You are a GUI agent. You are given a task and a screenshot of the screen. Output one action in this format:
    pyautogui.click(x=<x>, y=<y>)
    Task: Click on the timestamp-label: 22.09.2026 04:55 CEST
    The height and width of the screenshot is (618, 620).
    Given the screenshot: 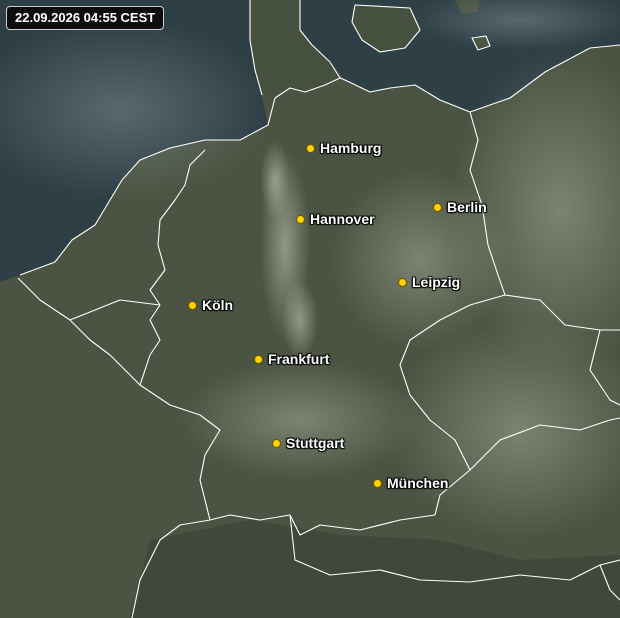 What is the action you would take?
    pyautogui.click(x=85, y=18)
    